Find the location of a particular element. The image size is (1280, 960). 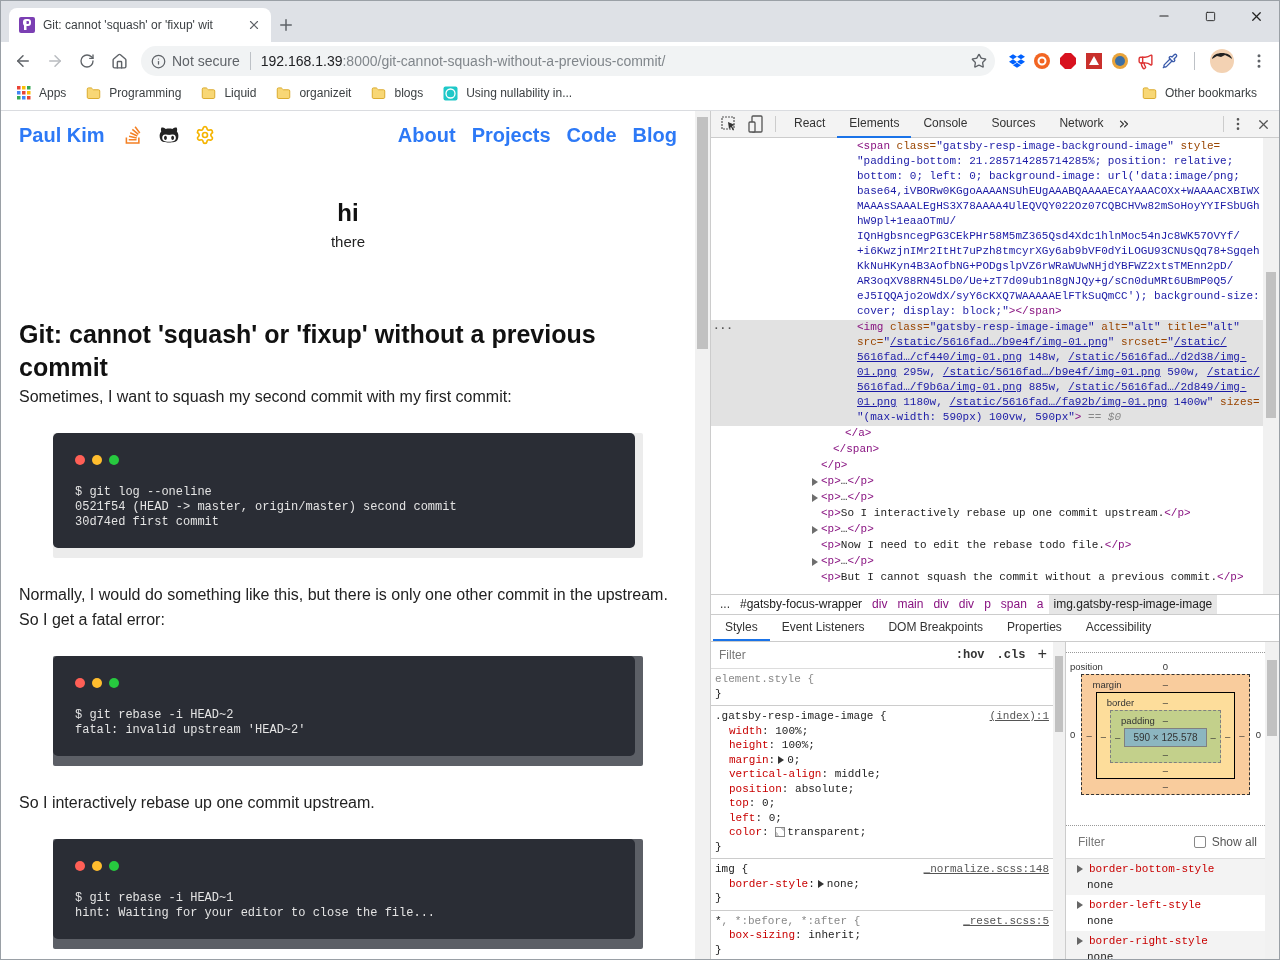

link: /static/5616fad…/2d849/img- is located at coordinates (1157, 387).